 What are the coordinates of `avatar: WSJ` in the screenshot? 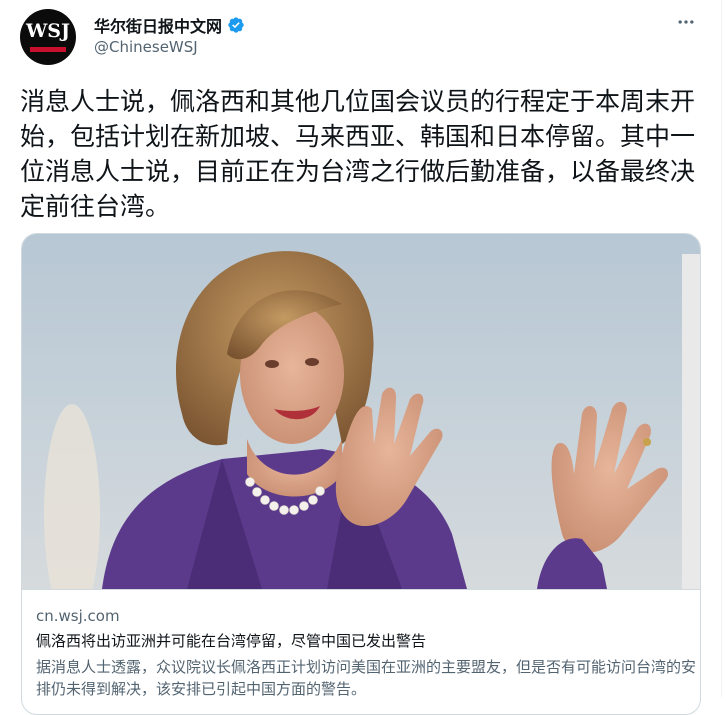 It's located at (48, 37).